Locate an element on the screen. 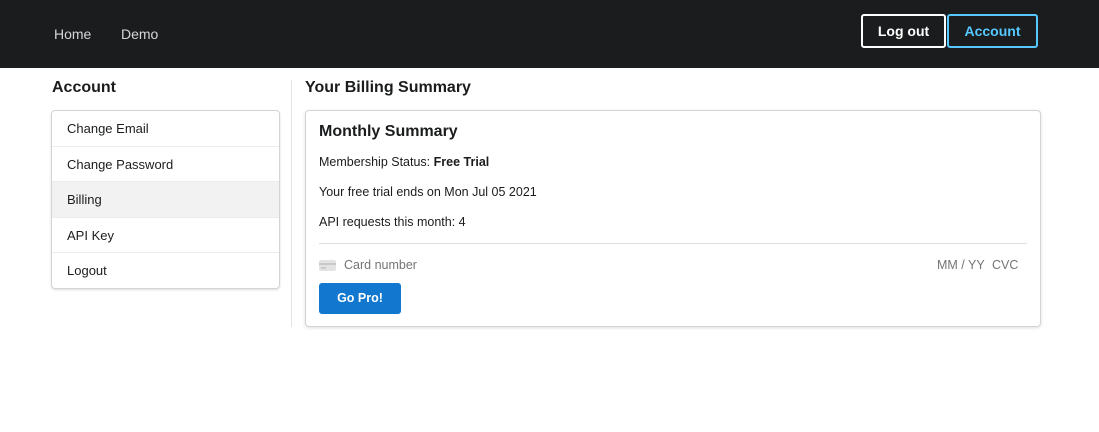  card-number-input: Card number is located at coordinates (380, 265).